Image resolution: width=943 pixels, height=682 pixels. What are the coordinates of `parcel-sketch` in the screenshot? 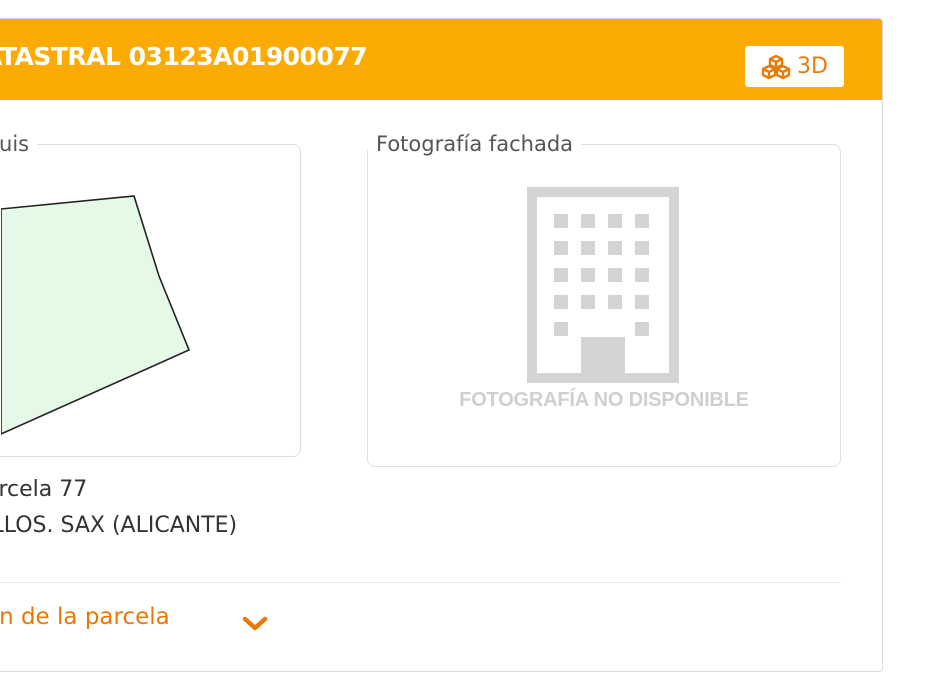 It's located at (101, 304).